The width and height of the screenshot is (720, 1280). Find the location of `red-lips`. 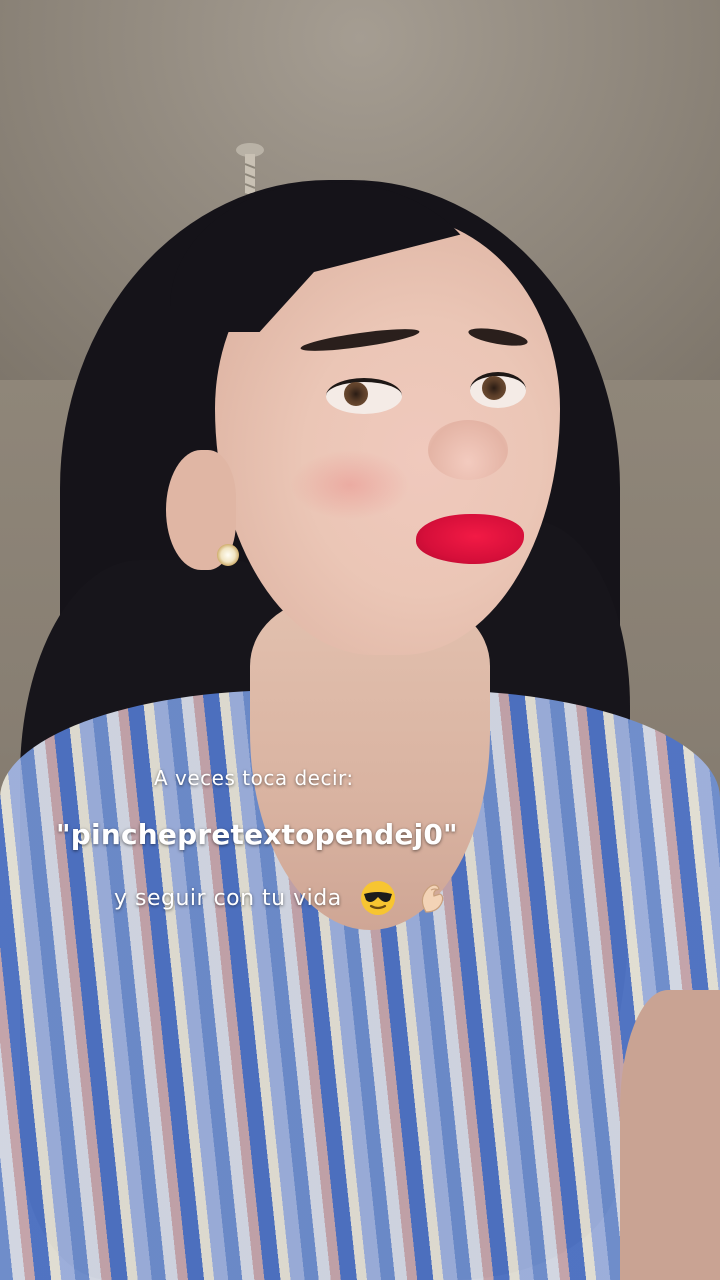

red-lips is located at coordinates (470, 539).